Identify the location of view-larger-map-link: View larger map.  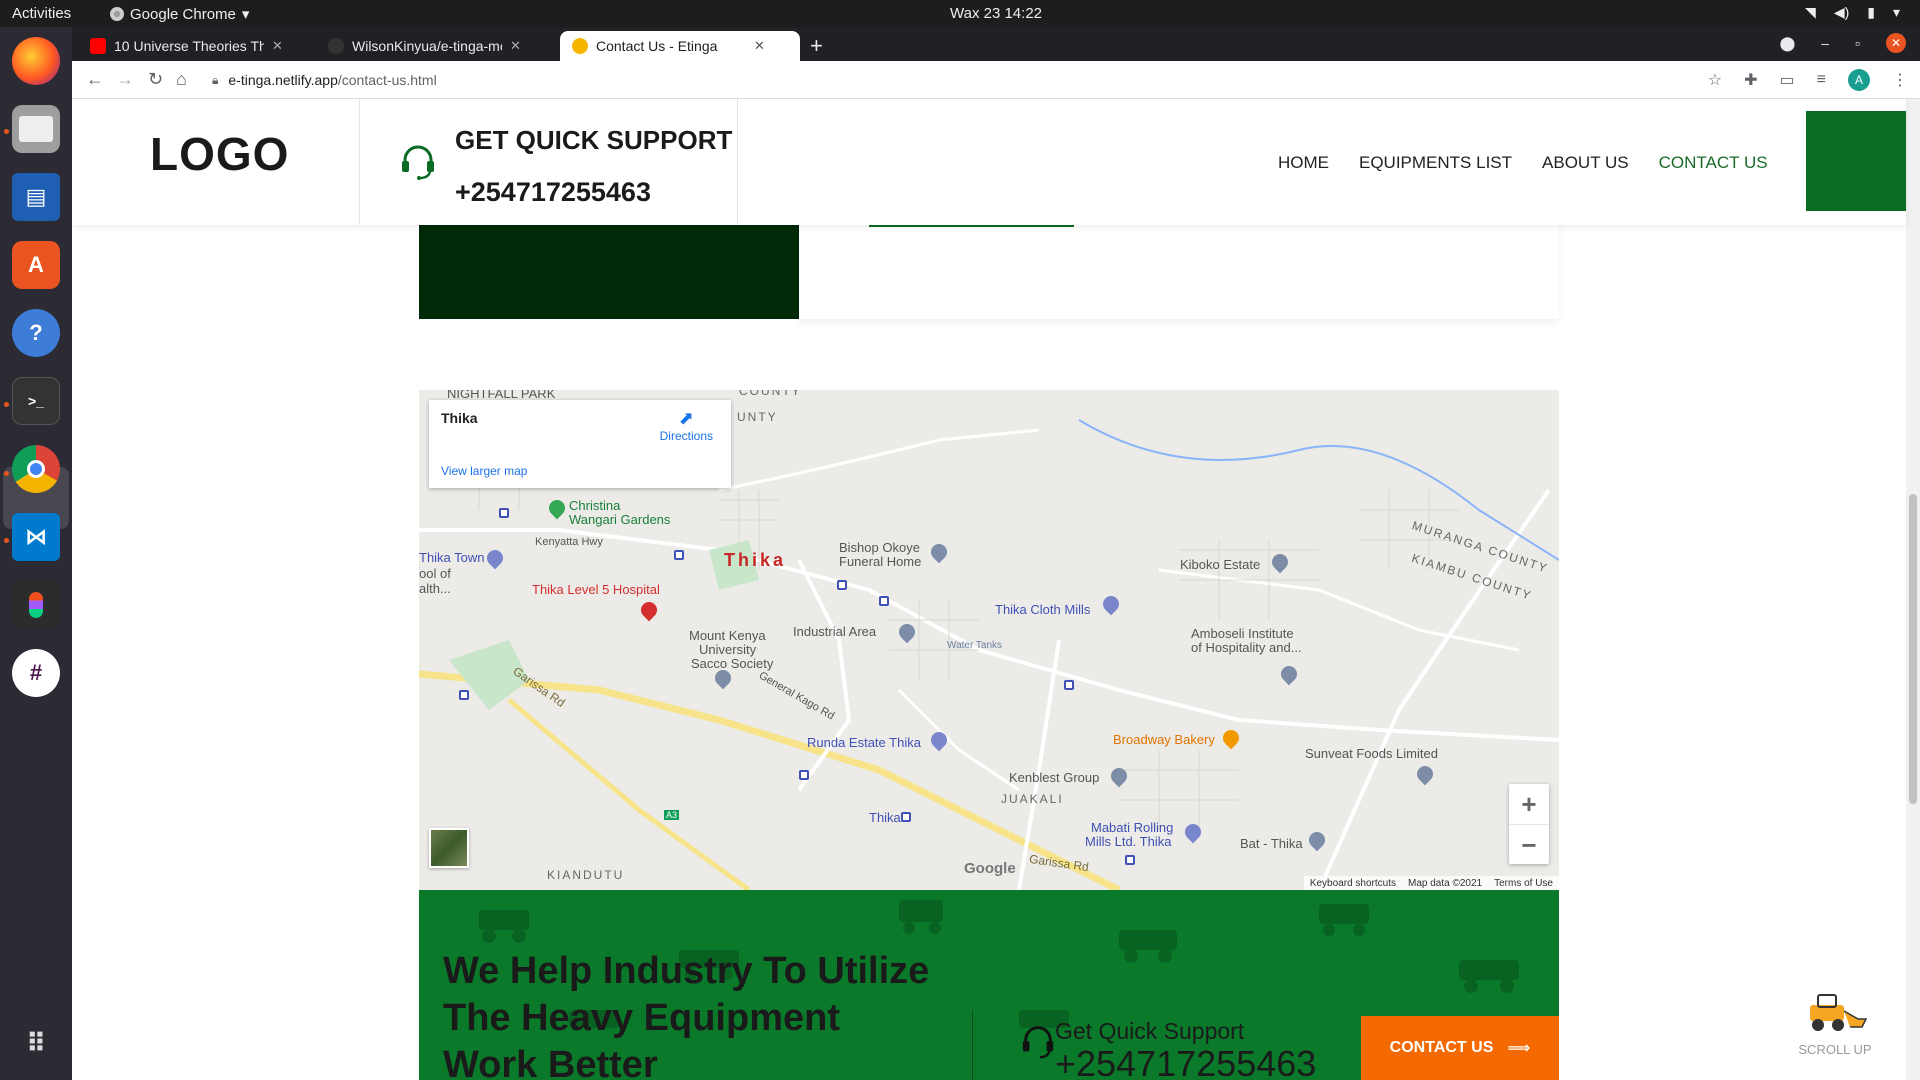
(484, 471).